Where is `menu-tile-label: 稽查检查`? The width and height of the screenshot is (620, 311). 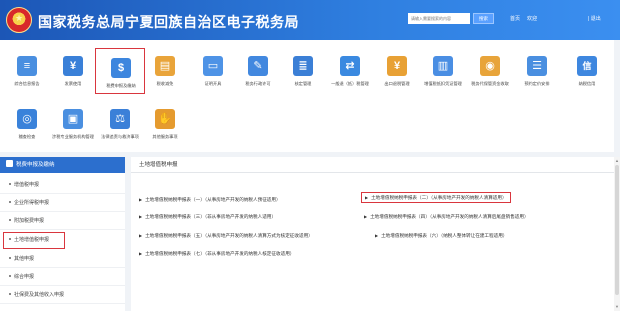 menu-tile-label: 稽查检查 is located at coordinates (27, 136).